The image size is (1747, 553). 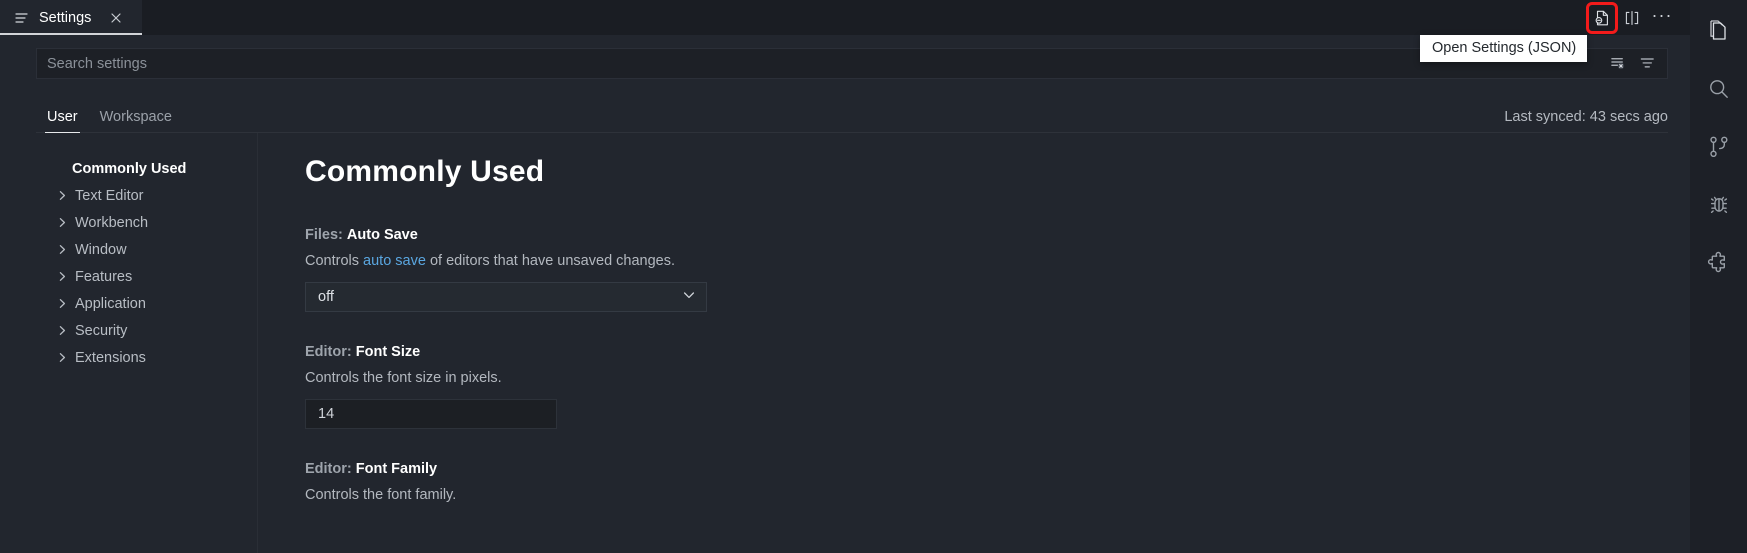 I want to click on font-size-value: 14, so click(x=326, y=414).